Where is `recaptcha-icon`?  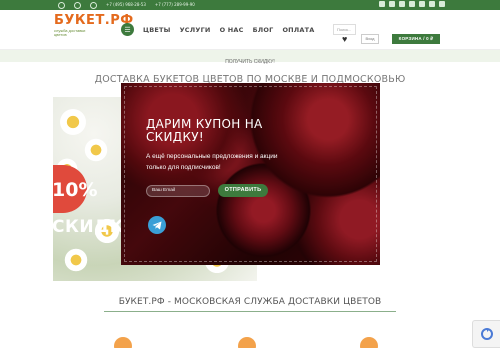 recaptcha-icon is located at coordinates (486, 334).